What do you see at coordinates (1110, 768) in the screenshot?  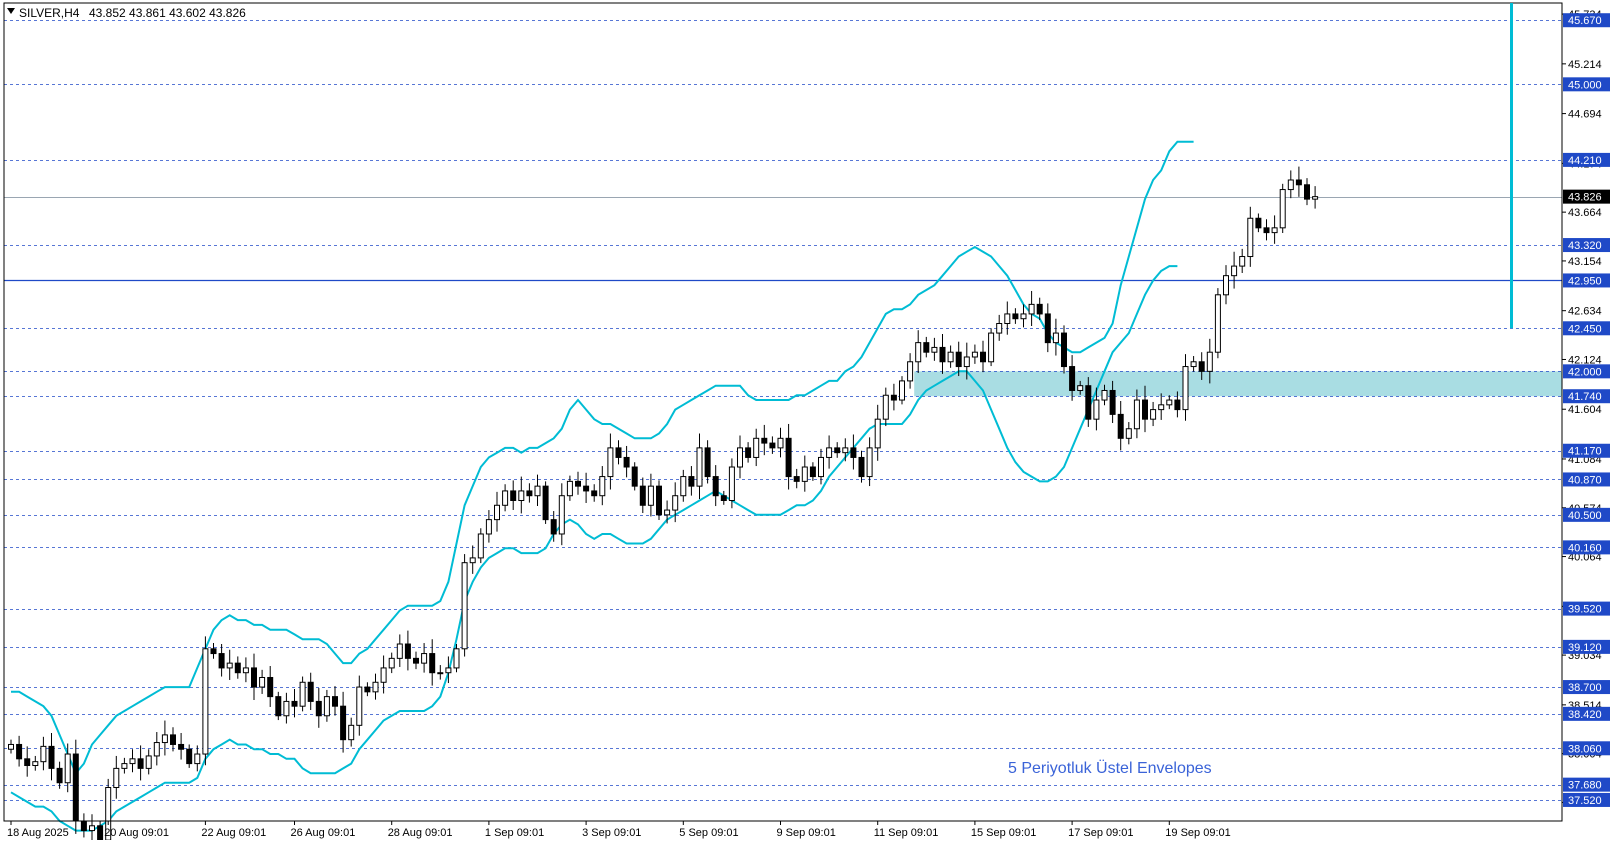 I see `indicator-label: 5 Periyotluk Üstel Envelopes` at bounding box center [1110, 768].